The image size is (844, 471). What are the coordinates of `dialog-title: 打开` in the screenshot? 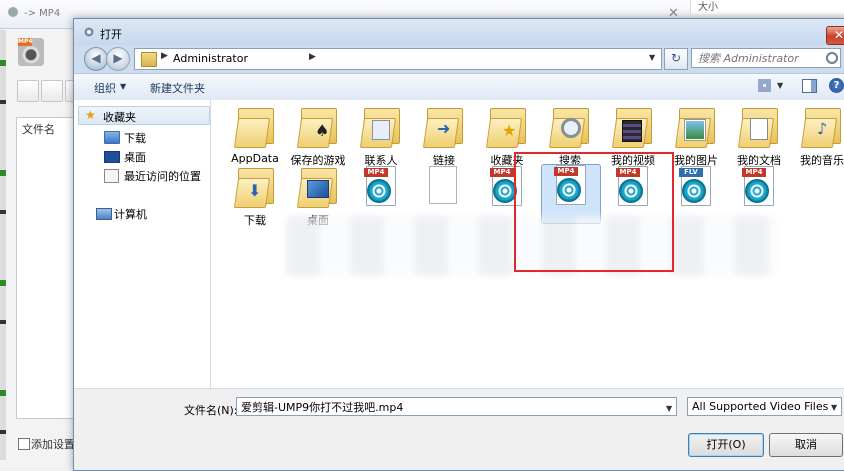 It's located at (111, 34).